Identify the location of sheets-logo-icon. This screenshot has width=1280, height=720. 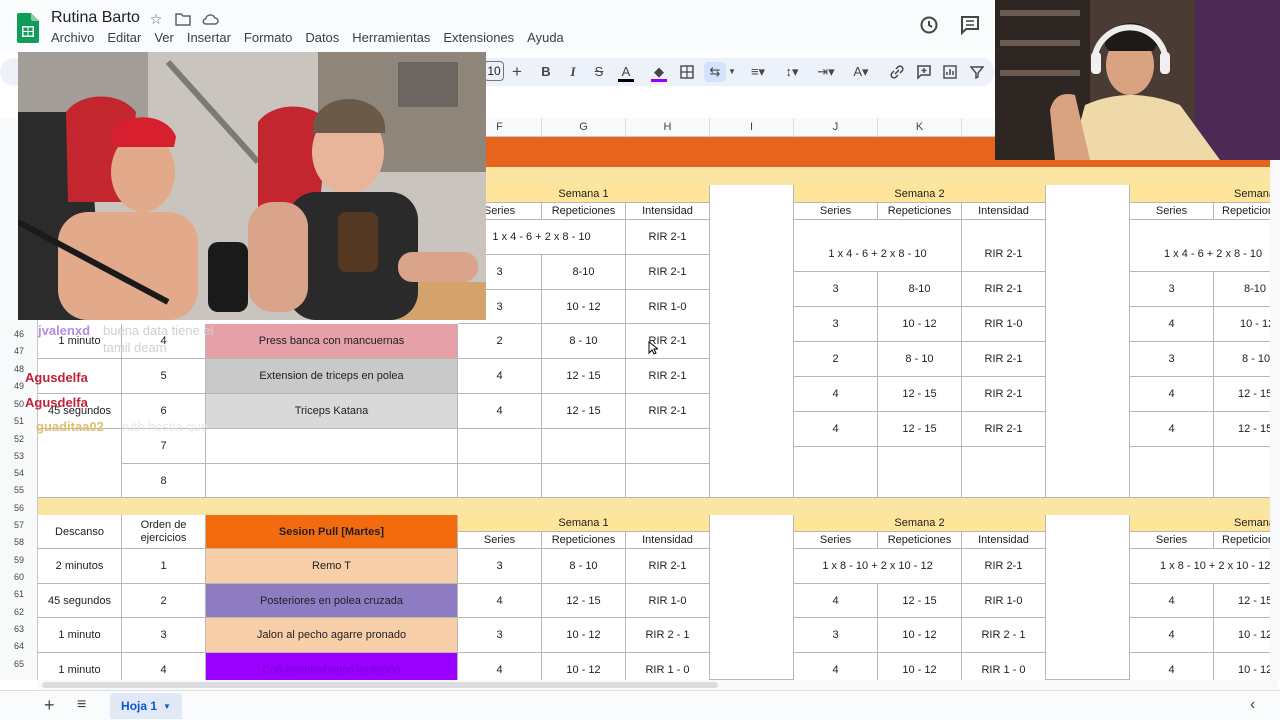
(28, 28).